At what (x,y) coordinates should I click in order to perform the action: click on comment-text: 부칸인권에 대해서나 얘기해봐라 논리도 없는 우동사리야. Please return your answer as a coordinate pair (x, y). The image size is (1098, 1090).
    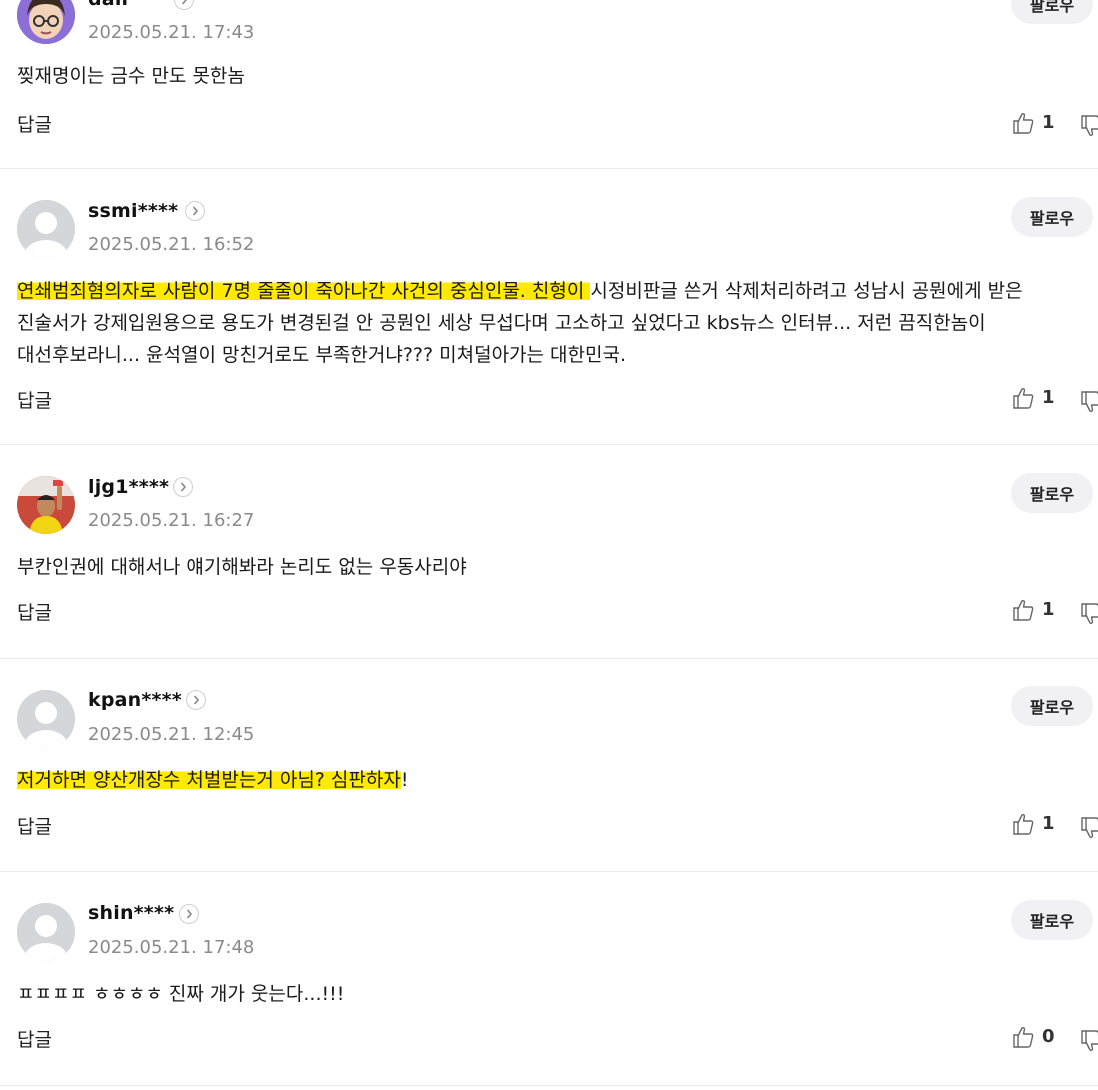
    Looking at the image, I should click on (242, 567).